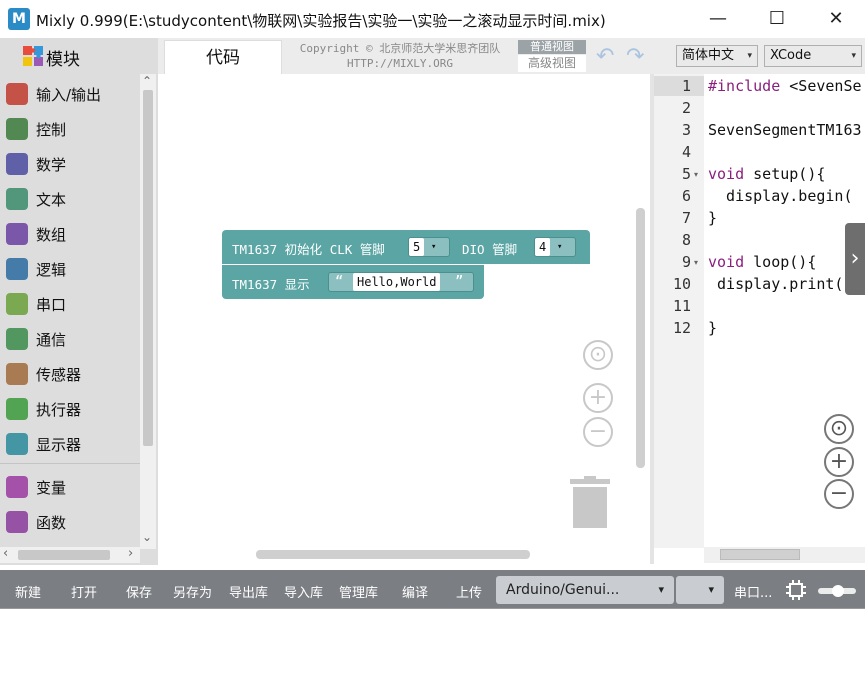 The width and height of the screenshot is (865, 686). I want to click on language-value: 简体中文, so click(708, 55).